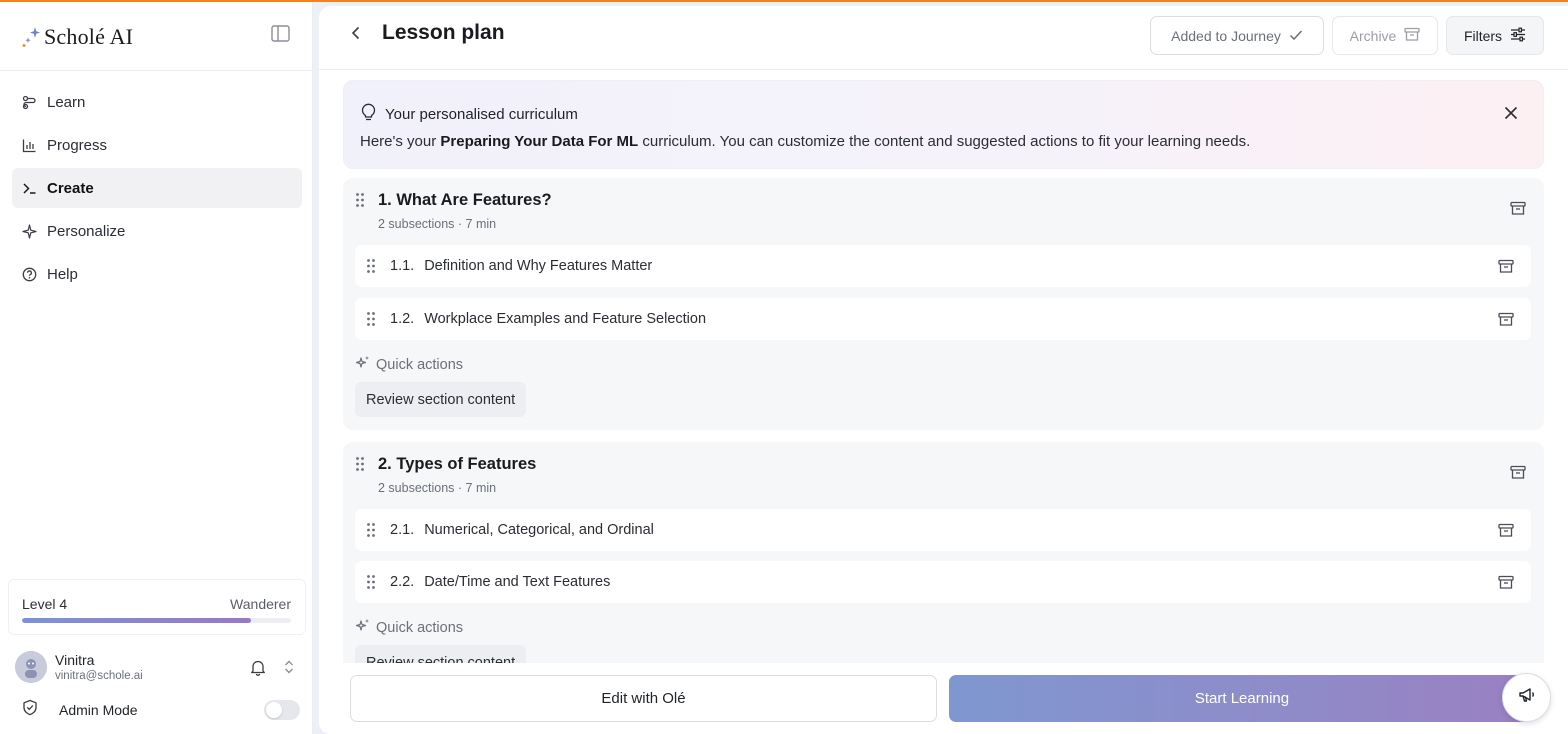  What do you see at coordinates (31, 667) in the screenshot?
I see `avatar` at bounding box center [31, 667].